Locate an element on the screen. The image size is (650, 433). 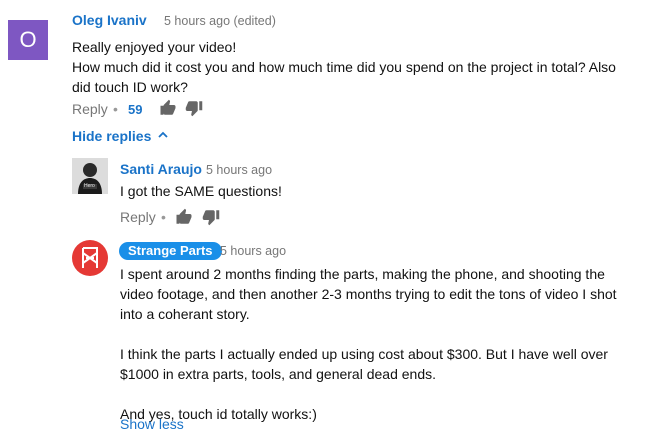
hide-replies-link: Hide replies is located at coordinates (111, 136).